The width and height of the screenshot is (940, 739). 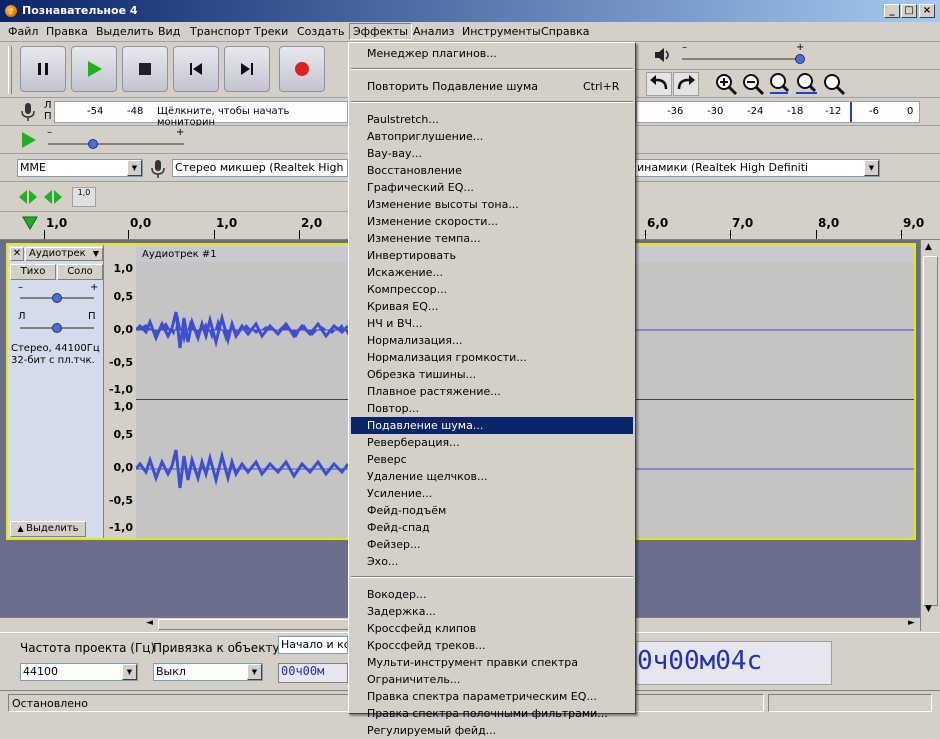 I want to click on snap-to-select: Выкл ▼, so click(x=208, y=672).